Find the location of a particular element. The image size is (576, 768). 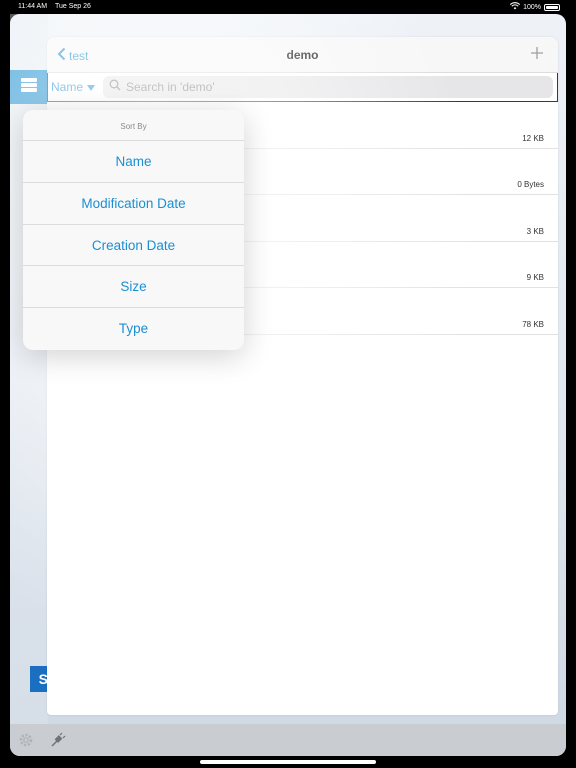

home-indicator is located at coordinates (288, 762).